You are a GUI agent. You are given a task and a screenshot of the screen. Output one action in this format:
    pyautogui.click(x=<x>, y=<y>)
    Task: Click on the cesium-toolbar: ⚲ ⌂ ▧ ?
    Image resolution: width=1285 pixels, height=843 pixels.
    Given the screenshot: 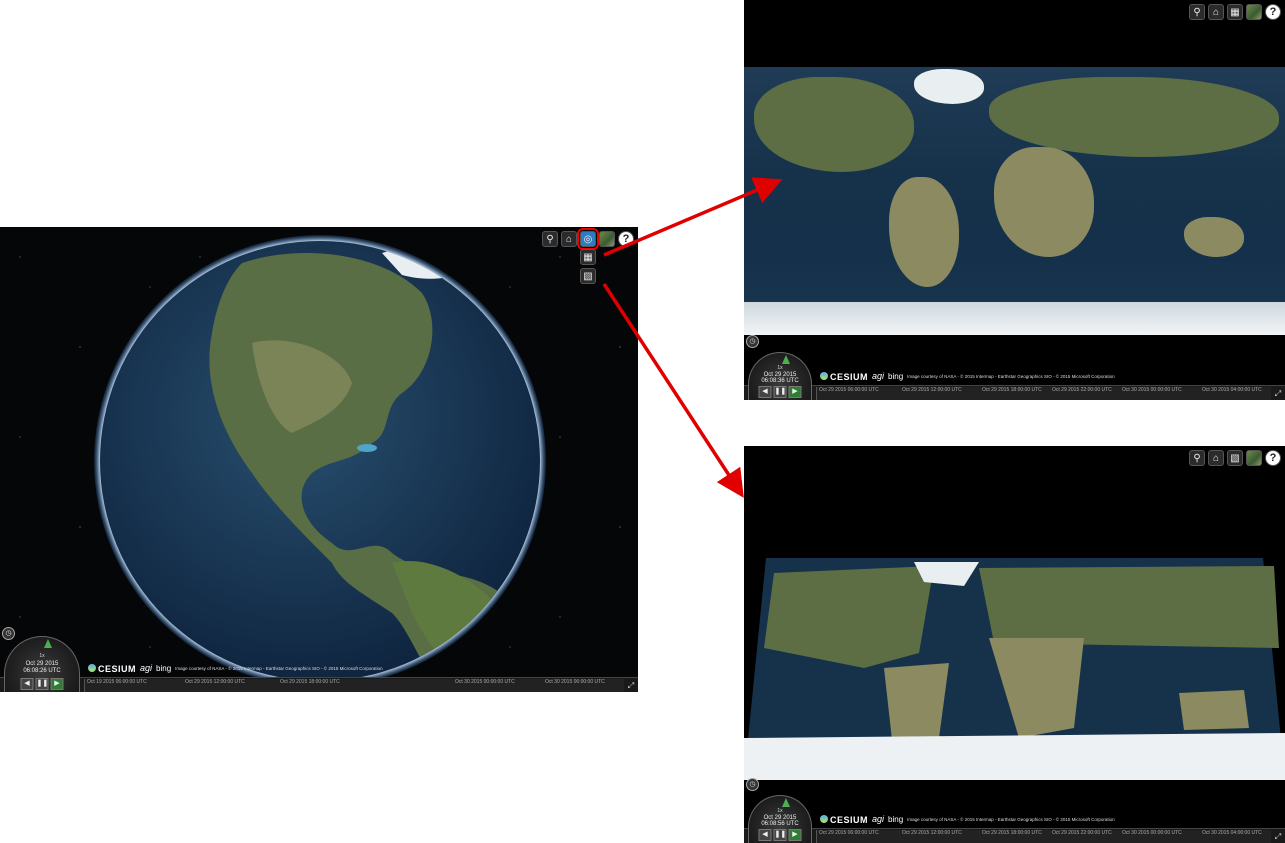 What is the action you would take?
    pyautogui.click(x=1235, y=458)
    